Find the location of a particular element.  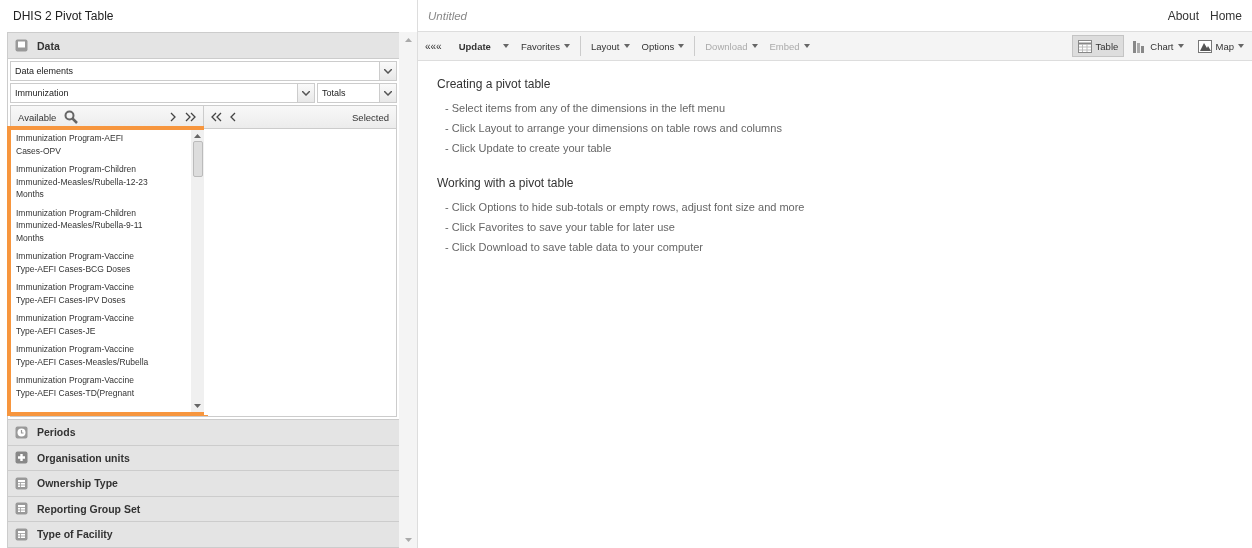

collapse-button: ««« is located at coordinates (433, 46).